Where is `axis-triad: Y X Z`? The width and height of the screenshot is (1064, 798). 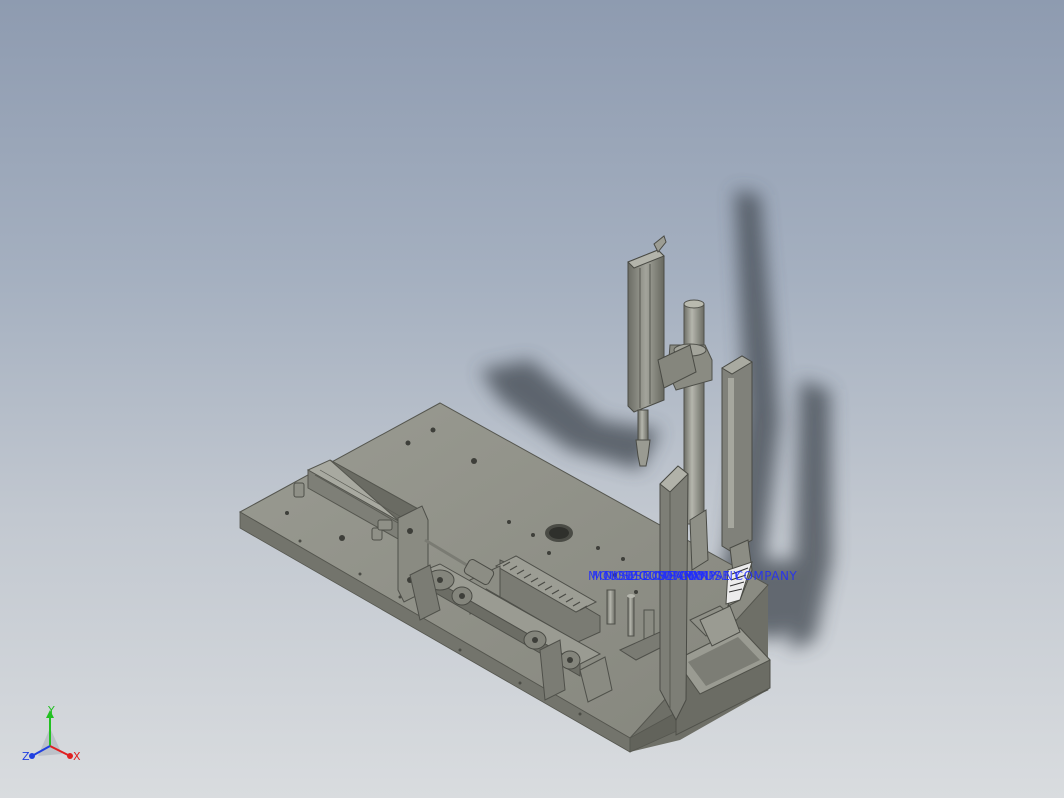 axis-triad: Y X Z is located at coordinates (54, 744).